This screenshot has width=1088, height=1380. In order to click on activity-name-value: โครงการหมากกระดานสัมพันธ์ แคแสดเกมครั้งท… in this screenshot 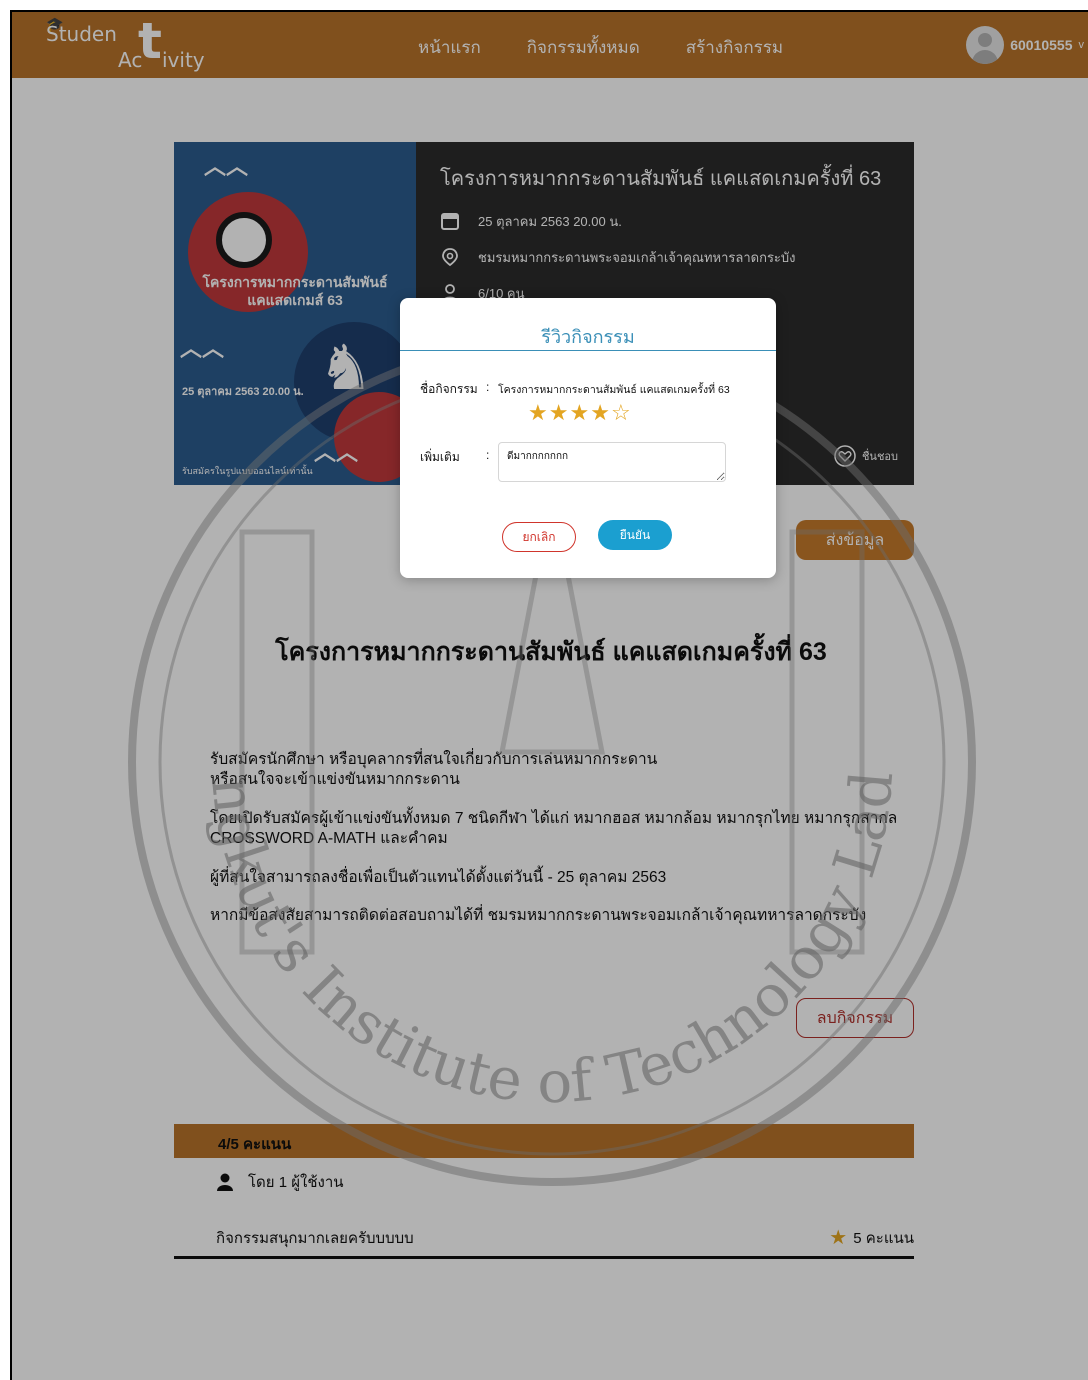, I will do `click(614, 390)`.